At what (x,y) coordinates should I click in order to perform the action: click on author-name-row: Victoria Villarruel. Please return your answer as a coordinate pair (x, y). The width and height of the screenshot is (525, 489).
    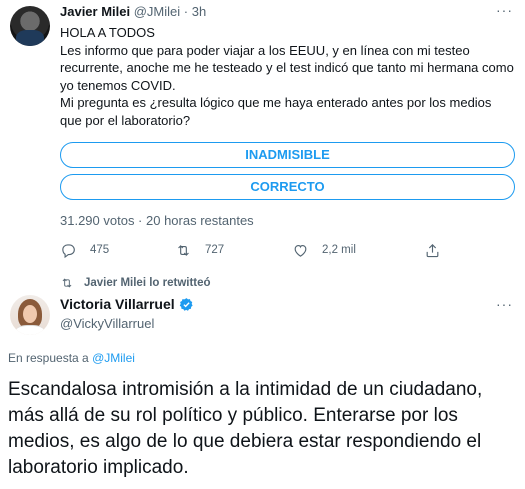
    Looking at the image, I should click on (127, 304).